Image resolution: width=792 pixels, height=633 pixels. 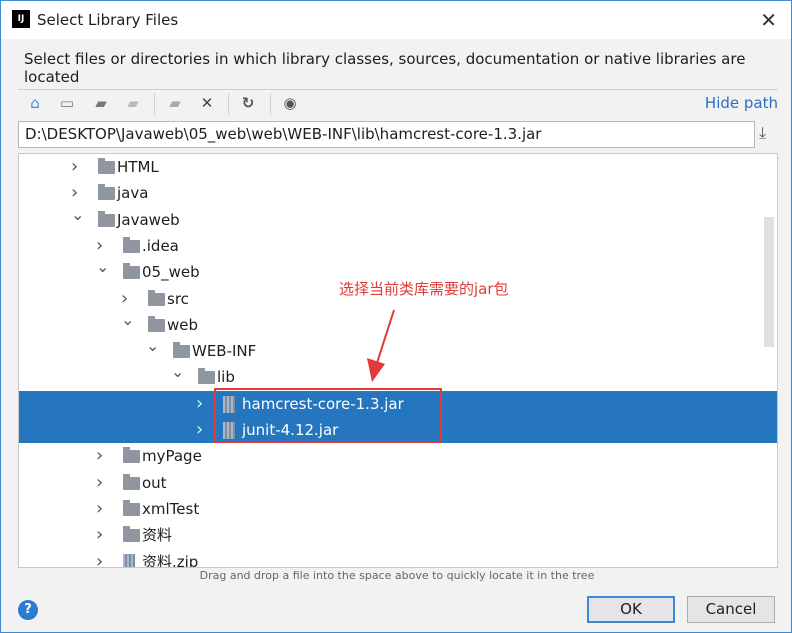 I want to click on tree-item-label: 资料.zip, so click(x=170, y=560).